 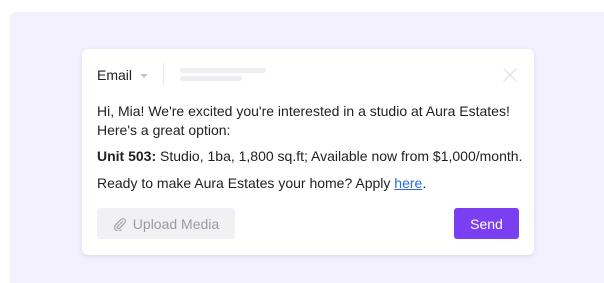 I want to click on upload-media-label: Upload Media, so click(x=176, y=223).